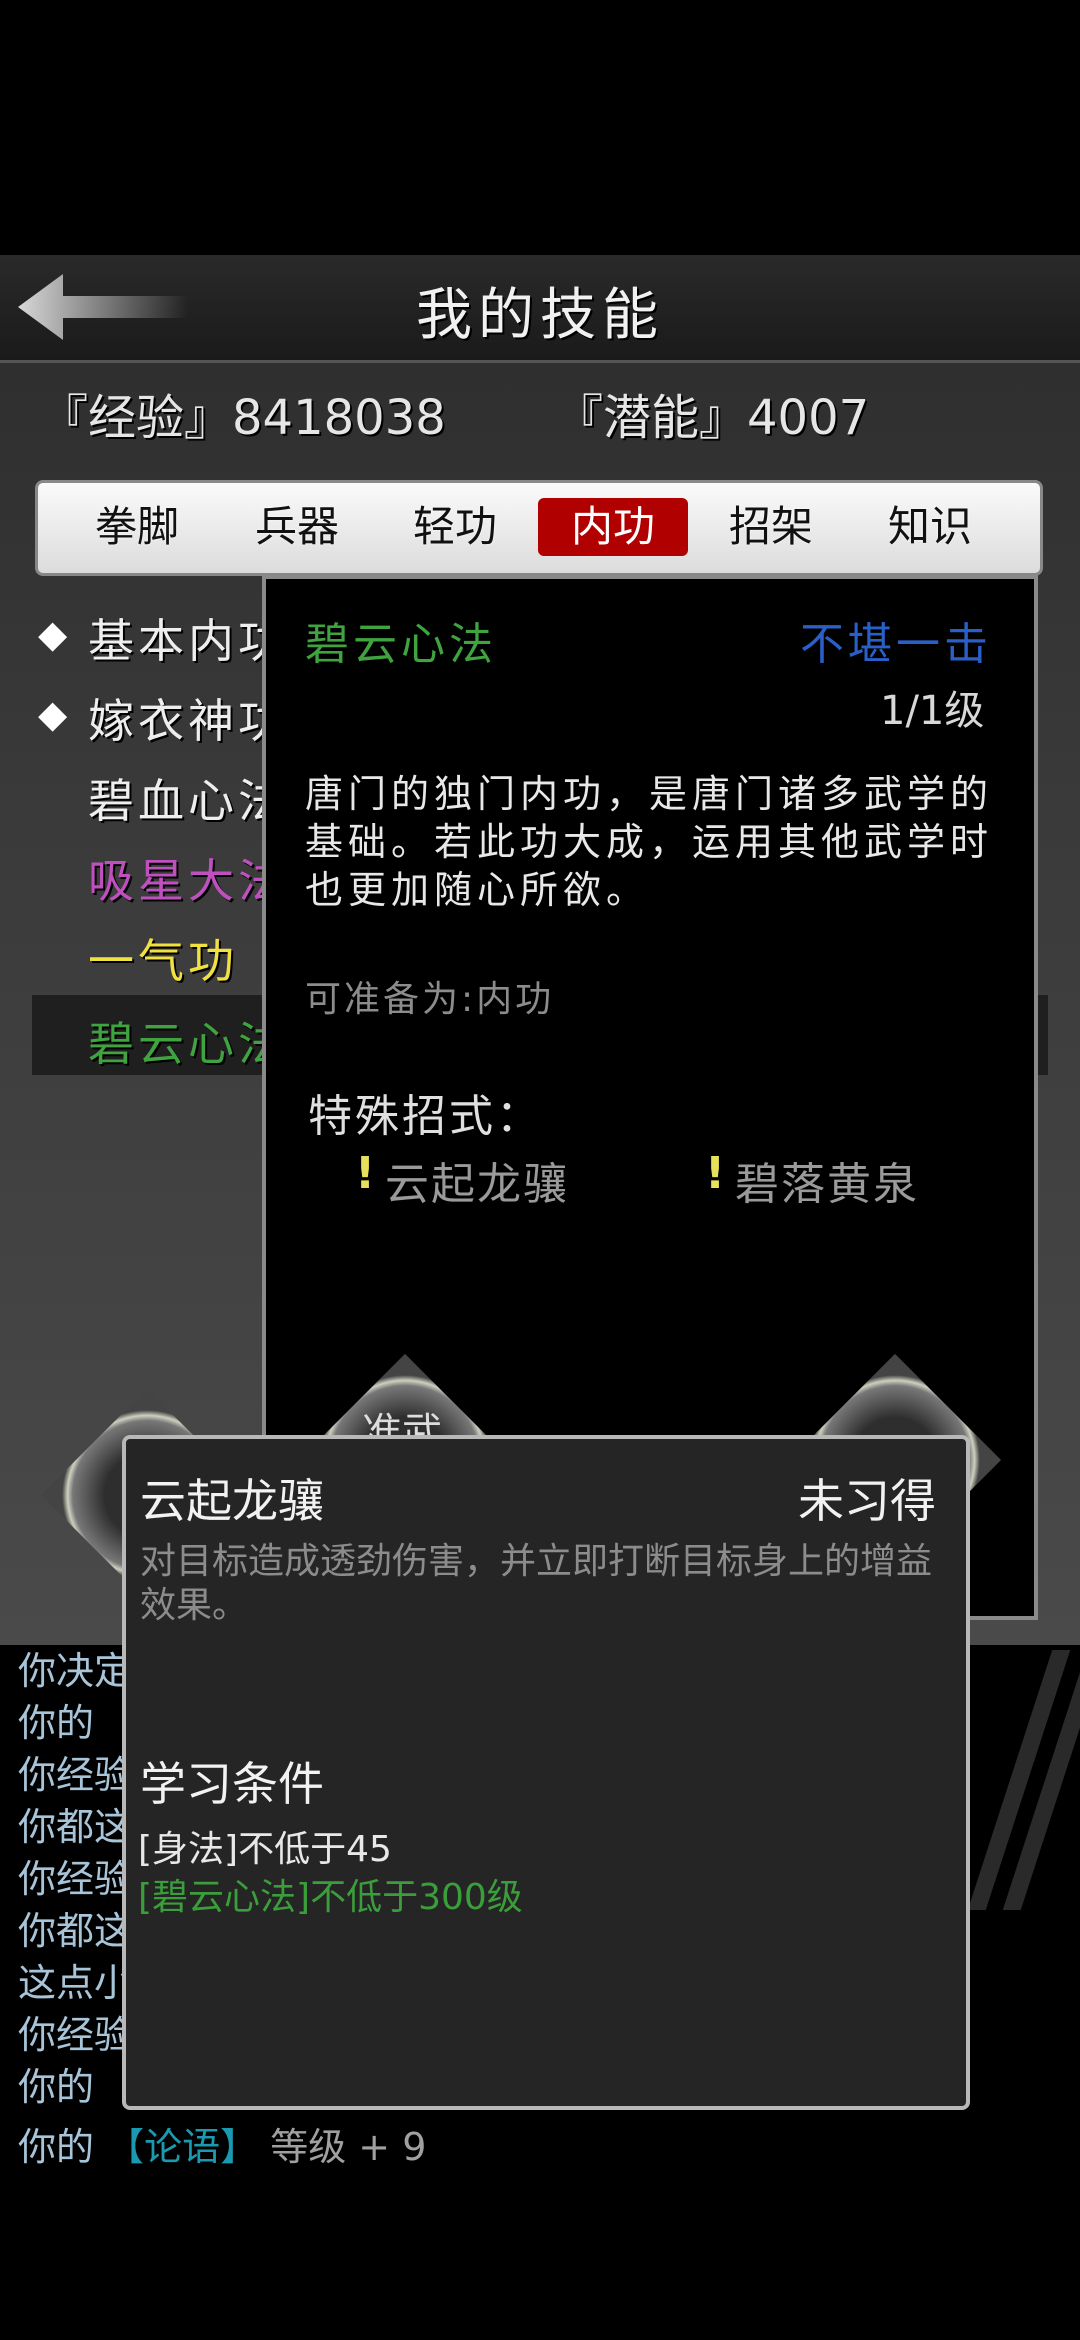 Image resolution: width=1080 pixels, height=2340 pixels. What do you see at coordinates (188, 798) in the screenshot?
I see `skill-item-bixue: 碧血心法` at bounding box center [188, 798].